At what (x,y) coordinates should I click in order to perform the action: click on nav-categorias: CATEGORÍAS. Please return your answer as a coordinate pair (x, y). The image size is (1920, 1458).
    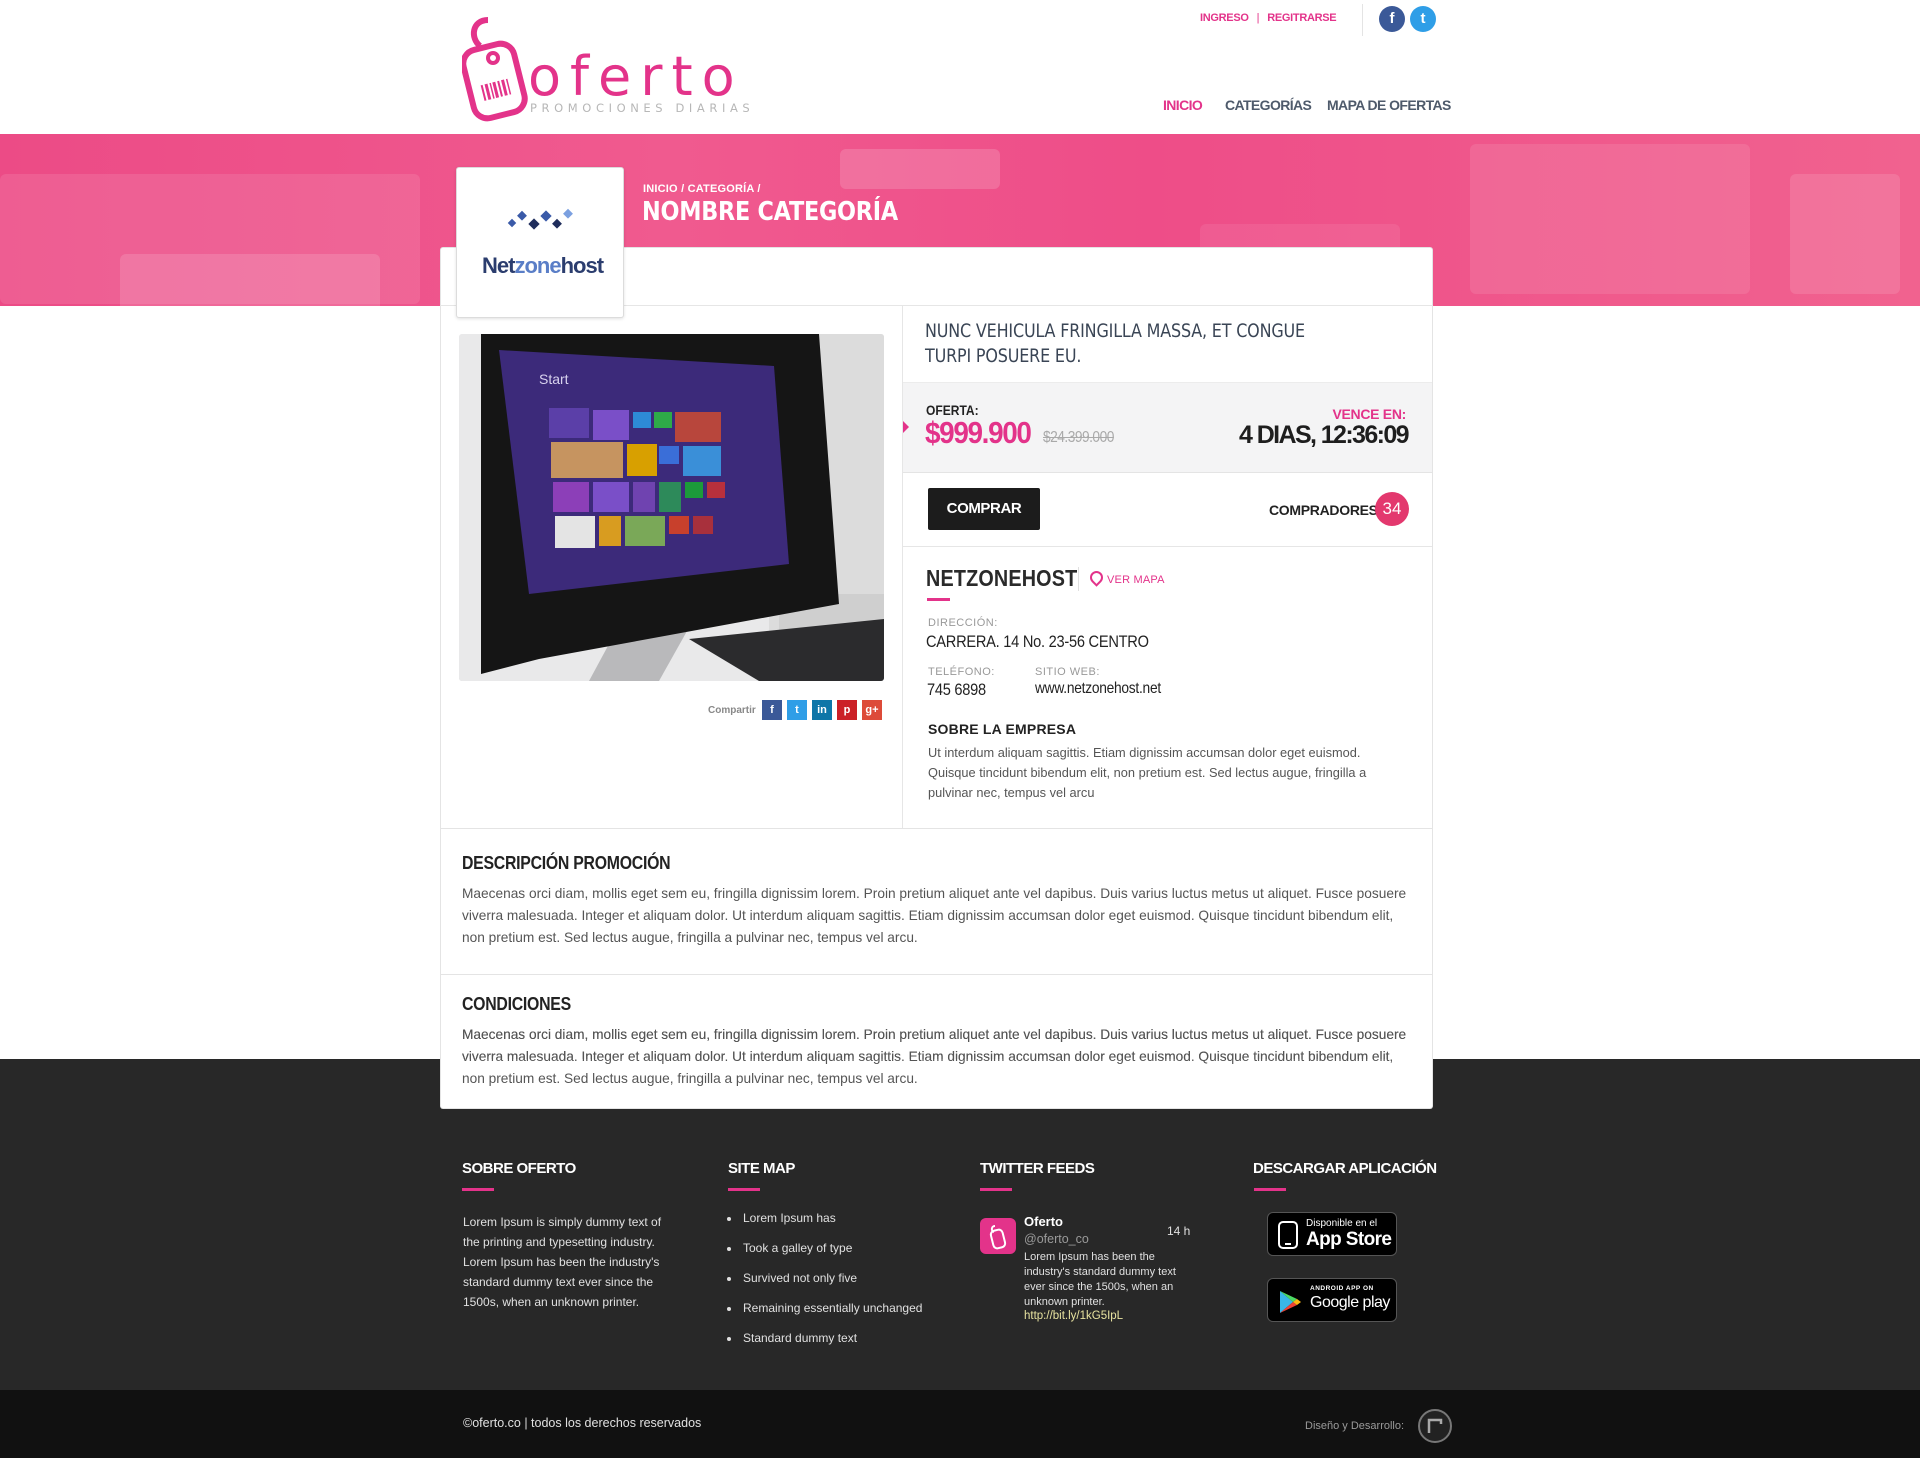
    Looking at the image, I should click on (1268, 105).